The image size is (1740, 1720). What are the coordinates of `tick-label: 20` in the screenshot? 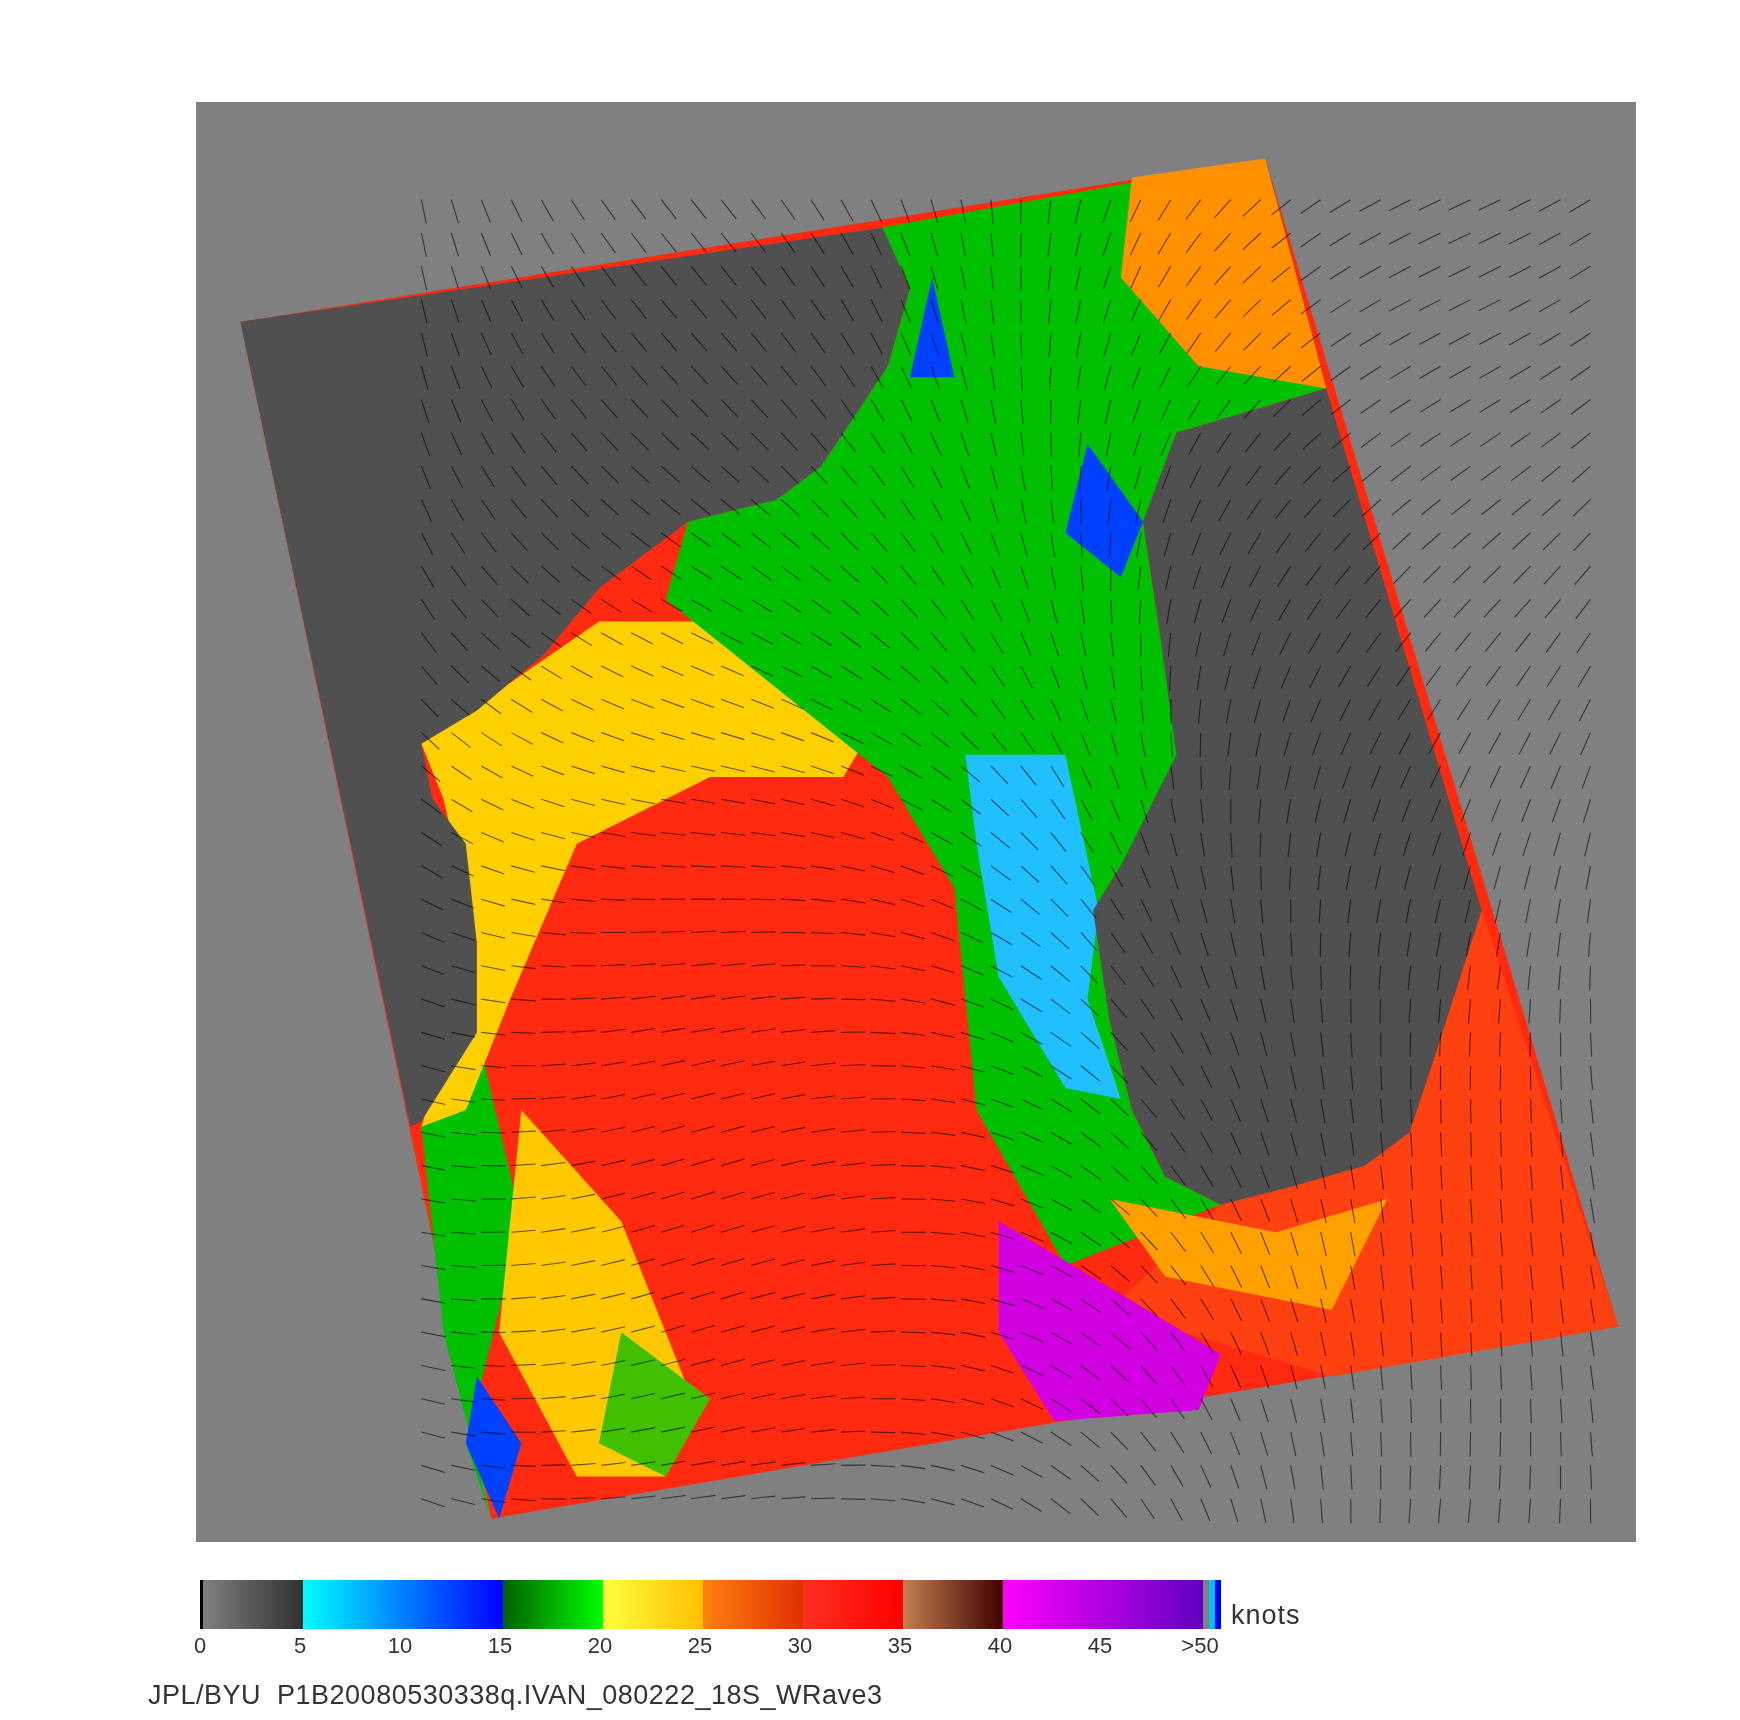 It's located at (600, 1645).